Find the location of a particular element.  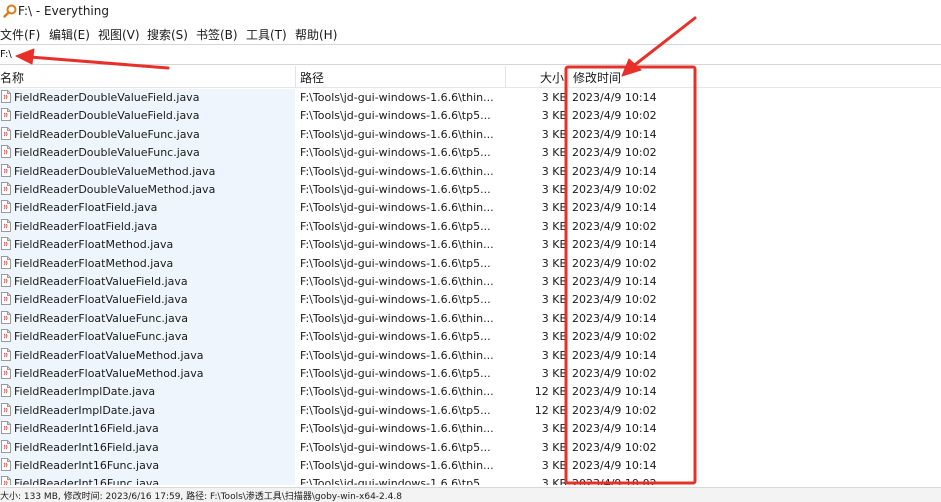

window-title: F:\ - Everything is located at coordinates (63, 11).